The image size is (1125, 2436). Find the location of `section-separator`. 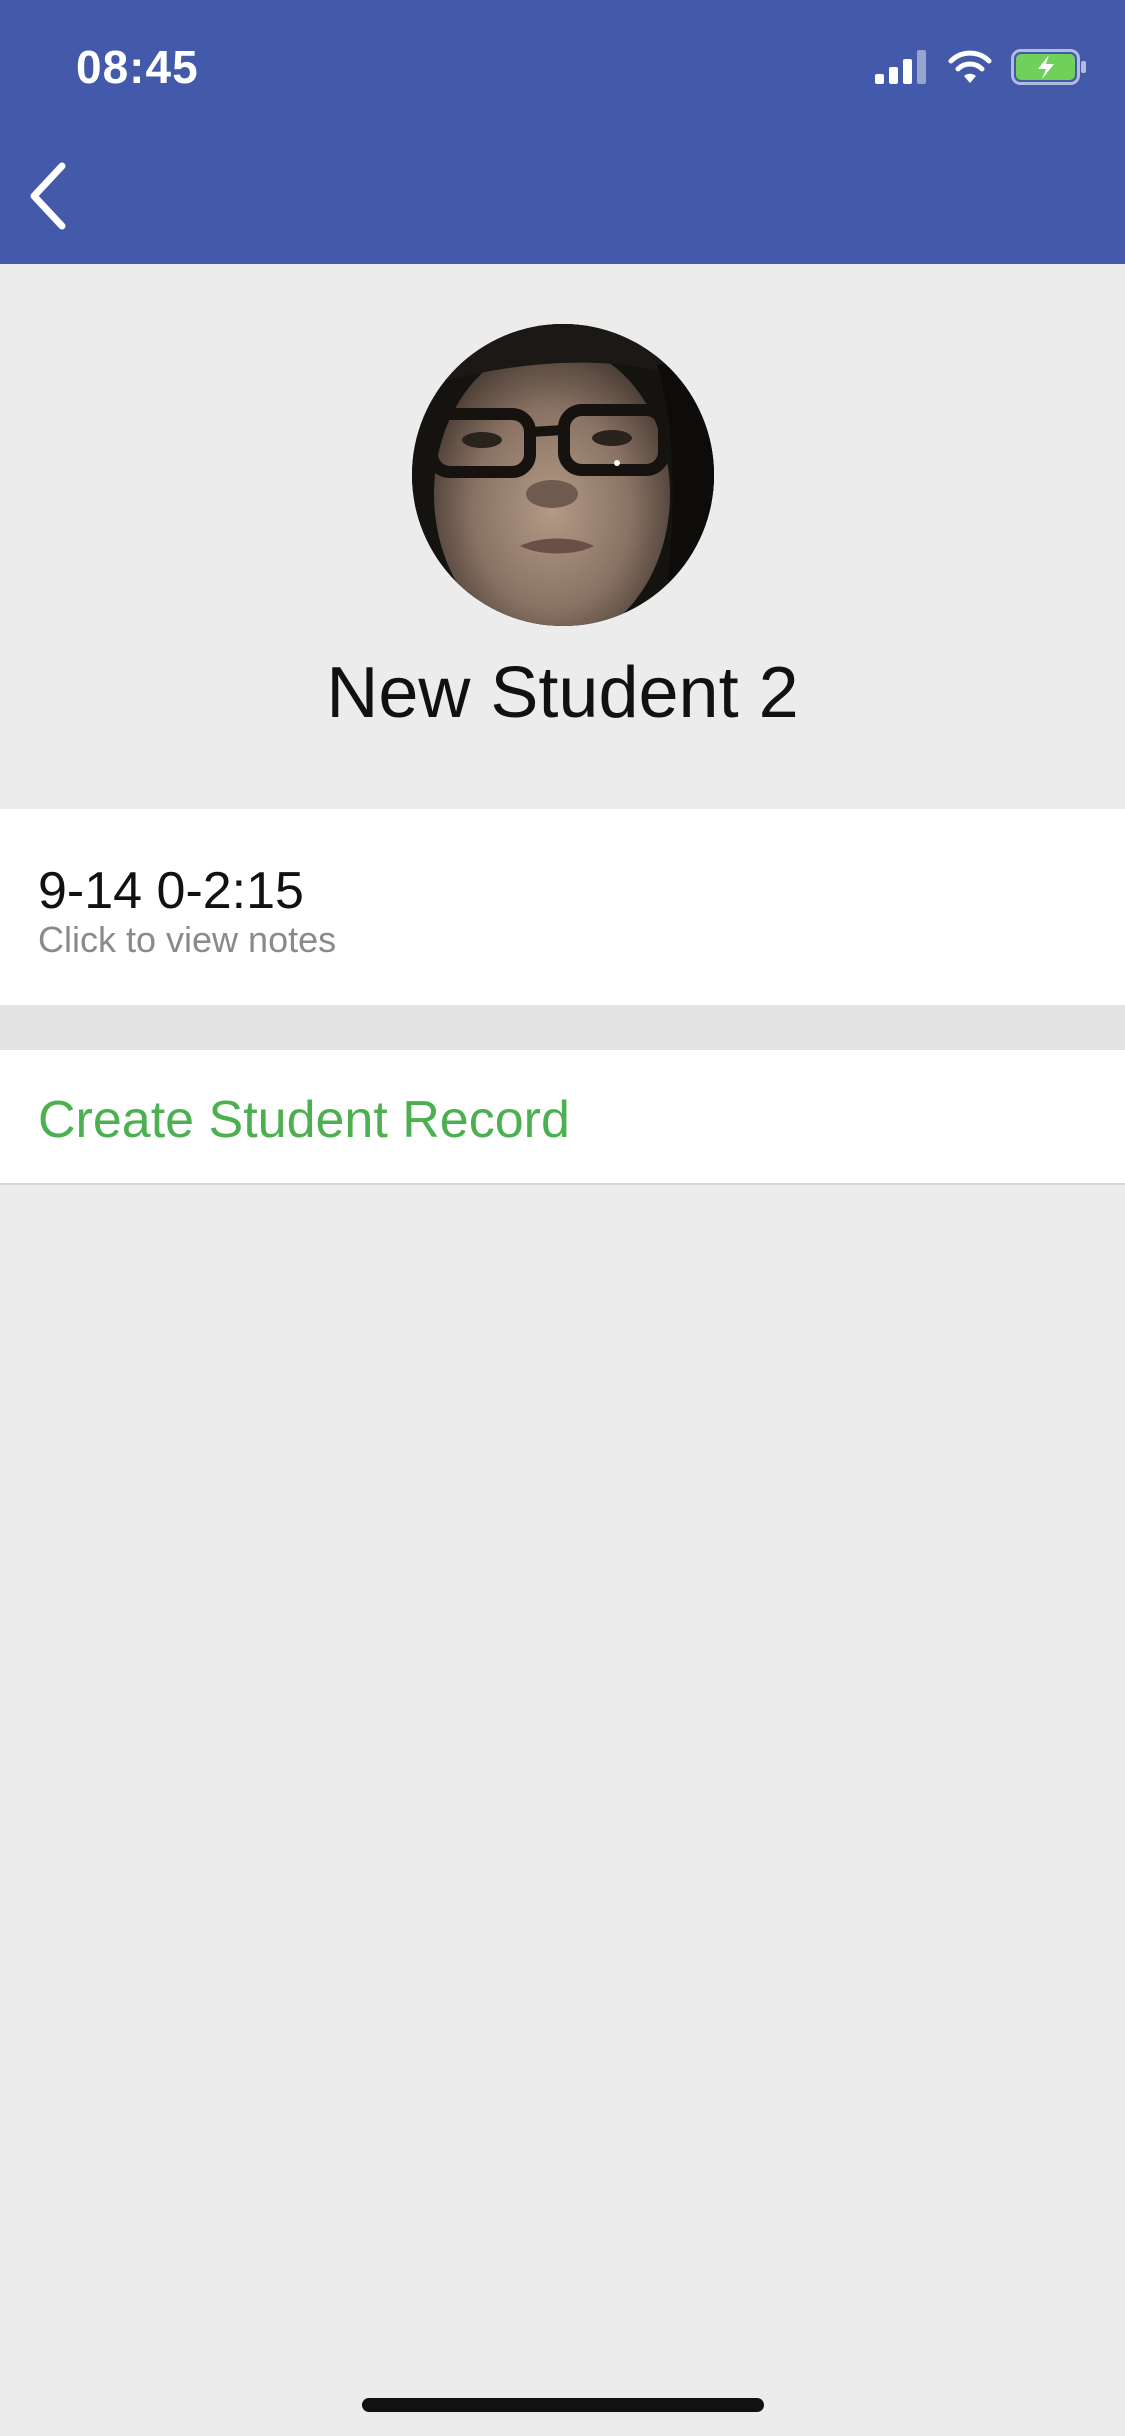

section-separator is located at coordinates (562, 1027).